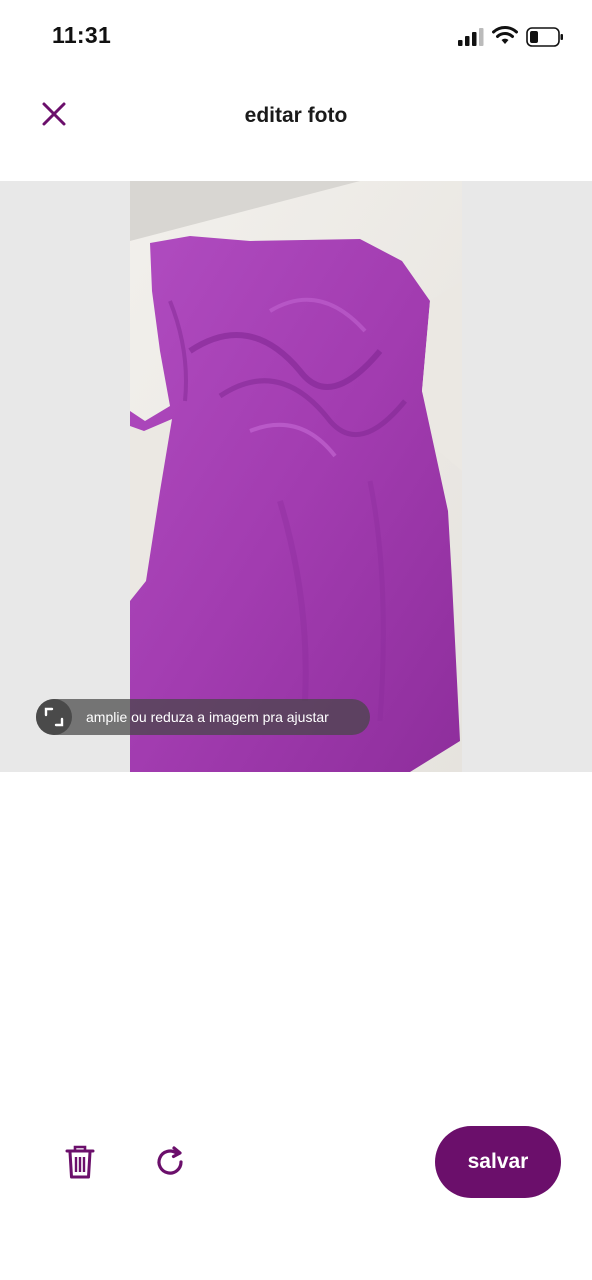  What do you see at coordinates (471, 37) in the screenshot?
I see `cellular-signal-icon` at bounding box center [471, 37].